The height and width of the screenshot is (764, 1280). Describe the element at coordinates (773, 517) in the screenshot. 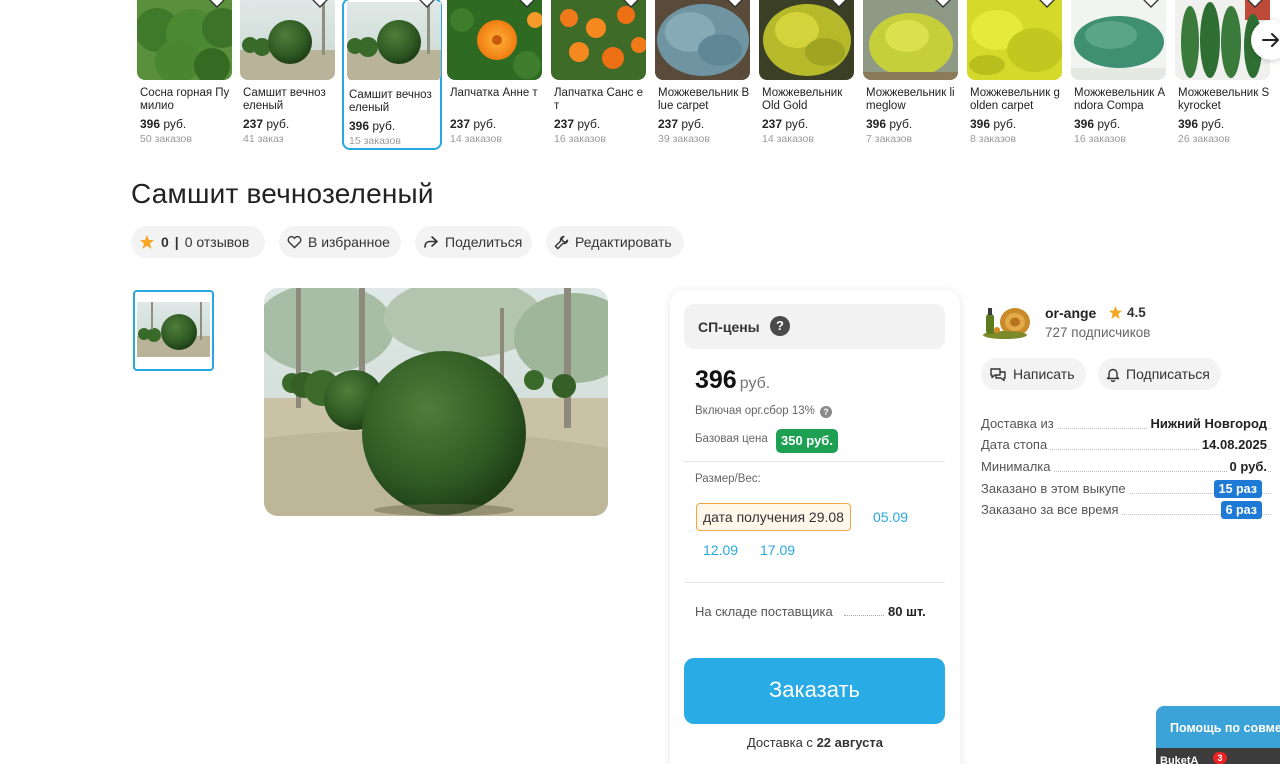

I see `date-option-selected: дата получения 29.08` at that location.